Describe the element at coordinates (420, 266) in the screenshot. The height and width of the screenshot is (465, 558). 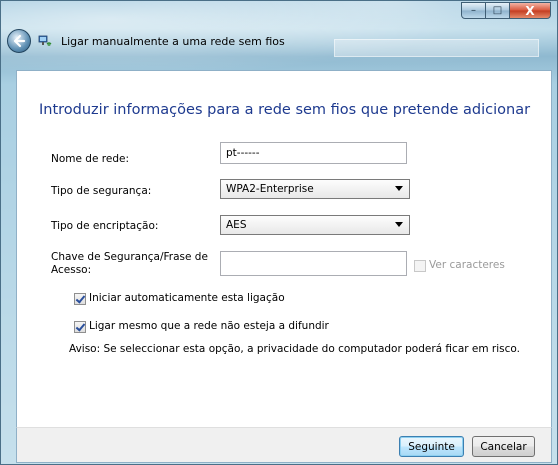
I see `show-characters-checkbox` at that location.